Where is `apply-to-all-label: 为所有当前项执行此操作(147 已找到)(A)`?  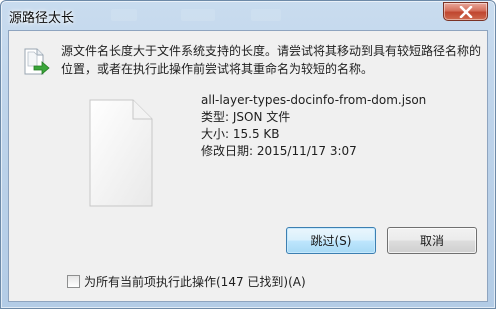 apply-to-all-label: 为所有当前项执行此操作(147 已找到)(A) is located at coordinates (195, 281).